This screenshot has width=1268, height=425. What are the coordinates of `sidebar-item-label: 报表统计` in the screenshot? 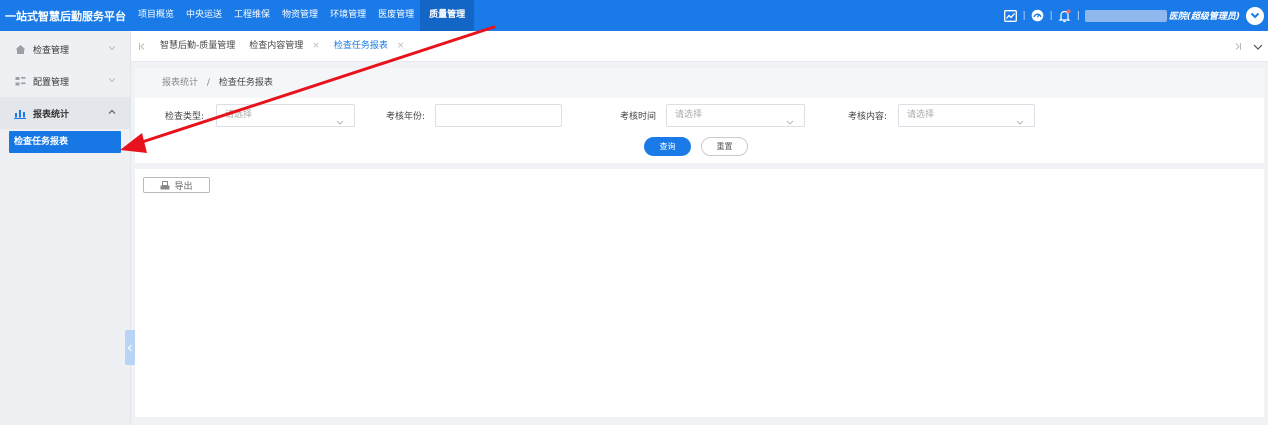 It's located at (51, 114).